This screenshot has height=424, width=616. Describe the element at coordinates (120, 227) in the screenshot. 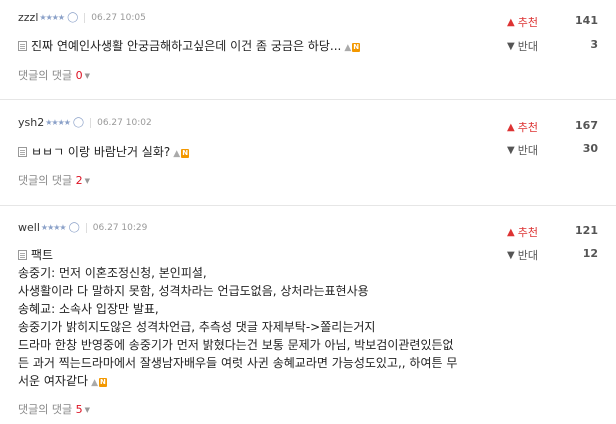

I see `timestamp: 06.27 10:29` at that location.